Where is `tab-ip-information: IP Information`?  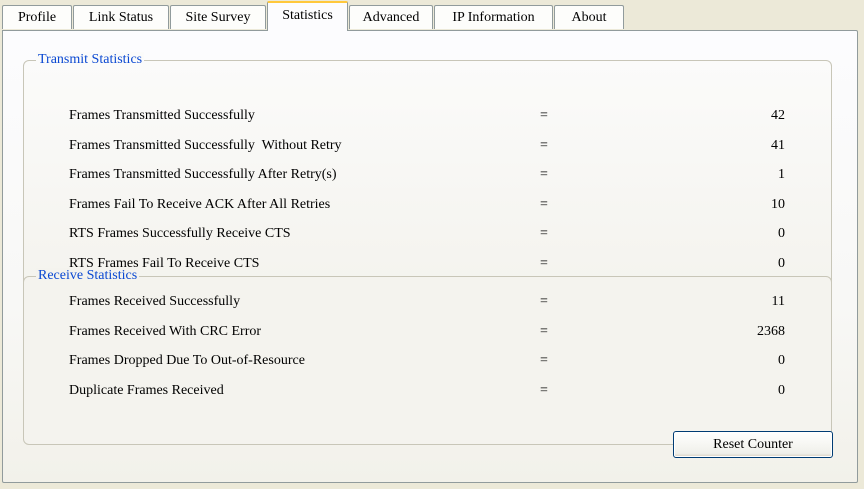 tab-ip-information: IP Information is located at coordinates (493, 17).